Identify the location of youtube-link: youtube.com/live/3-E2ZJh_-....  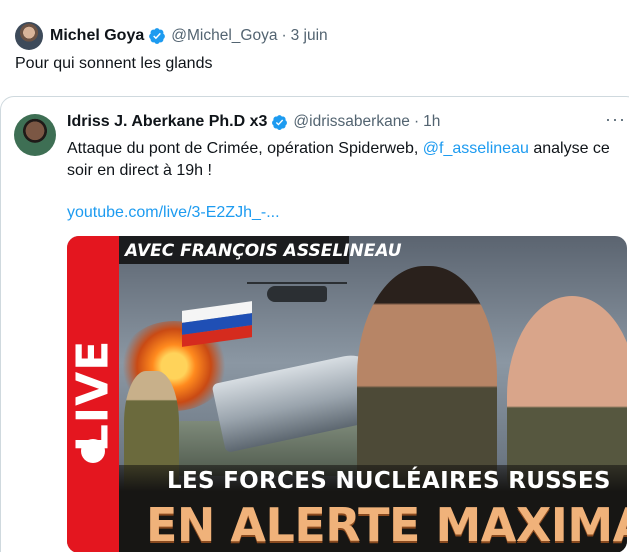
(173, 213).